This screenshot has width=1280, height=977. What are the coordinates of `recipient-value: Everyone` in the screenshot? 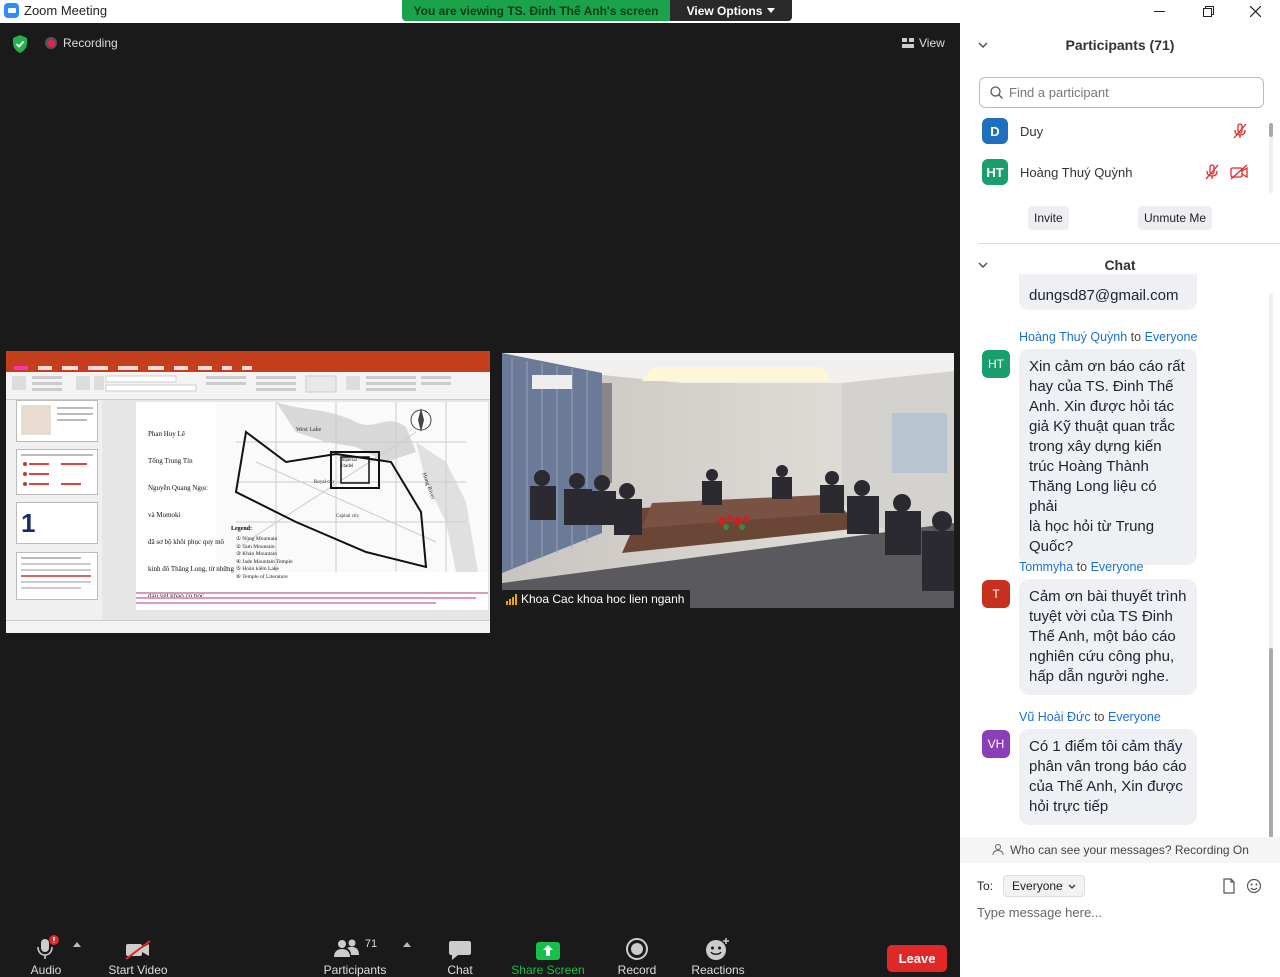 It's located at (1037, 886).